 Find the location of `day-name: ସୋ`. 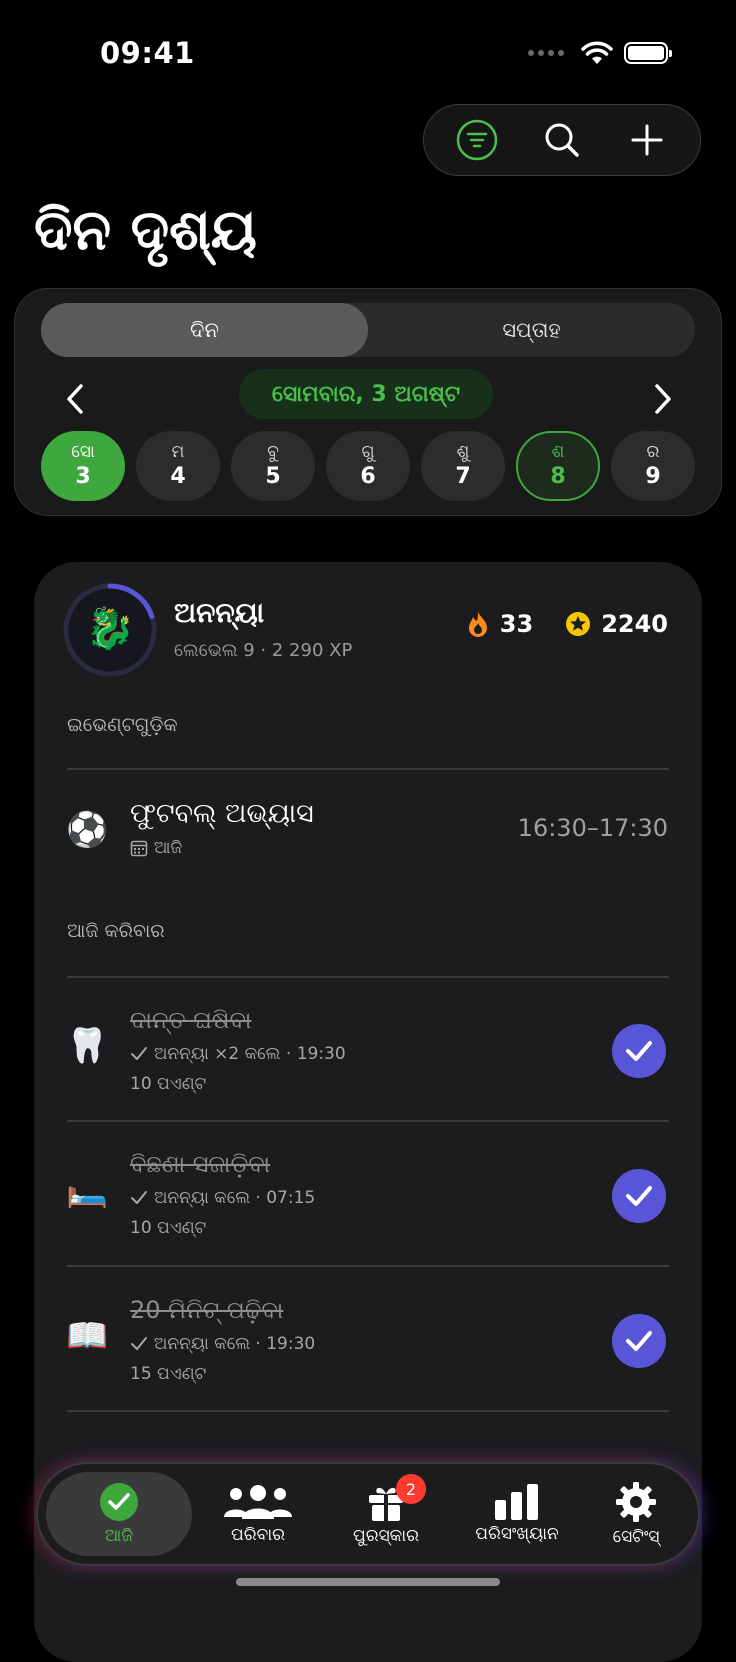

day-name: ସୋ is located at coordinates (83, 452).